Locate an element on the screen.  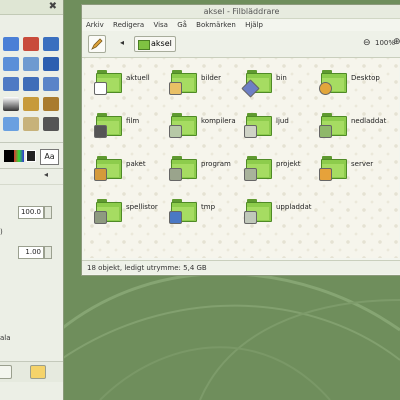
folder-item: uppladdat is located at coordinates (282, 217).